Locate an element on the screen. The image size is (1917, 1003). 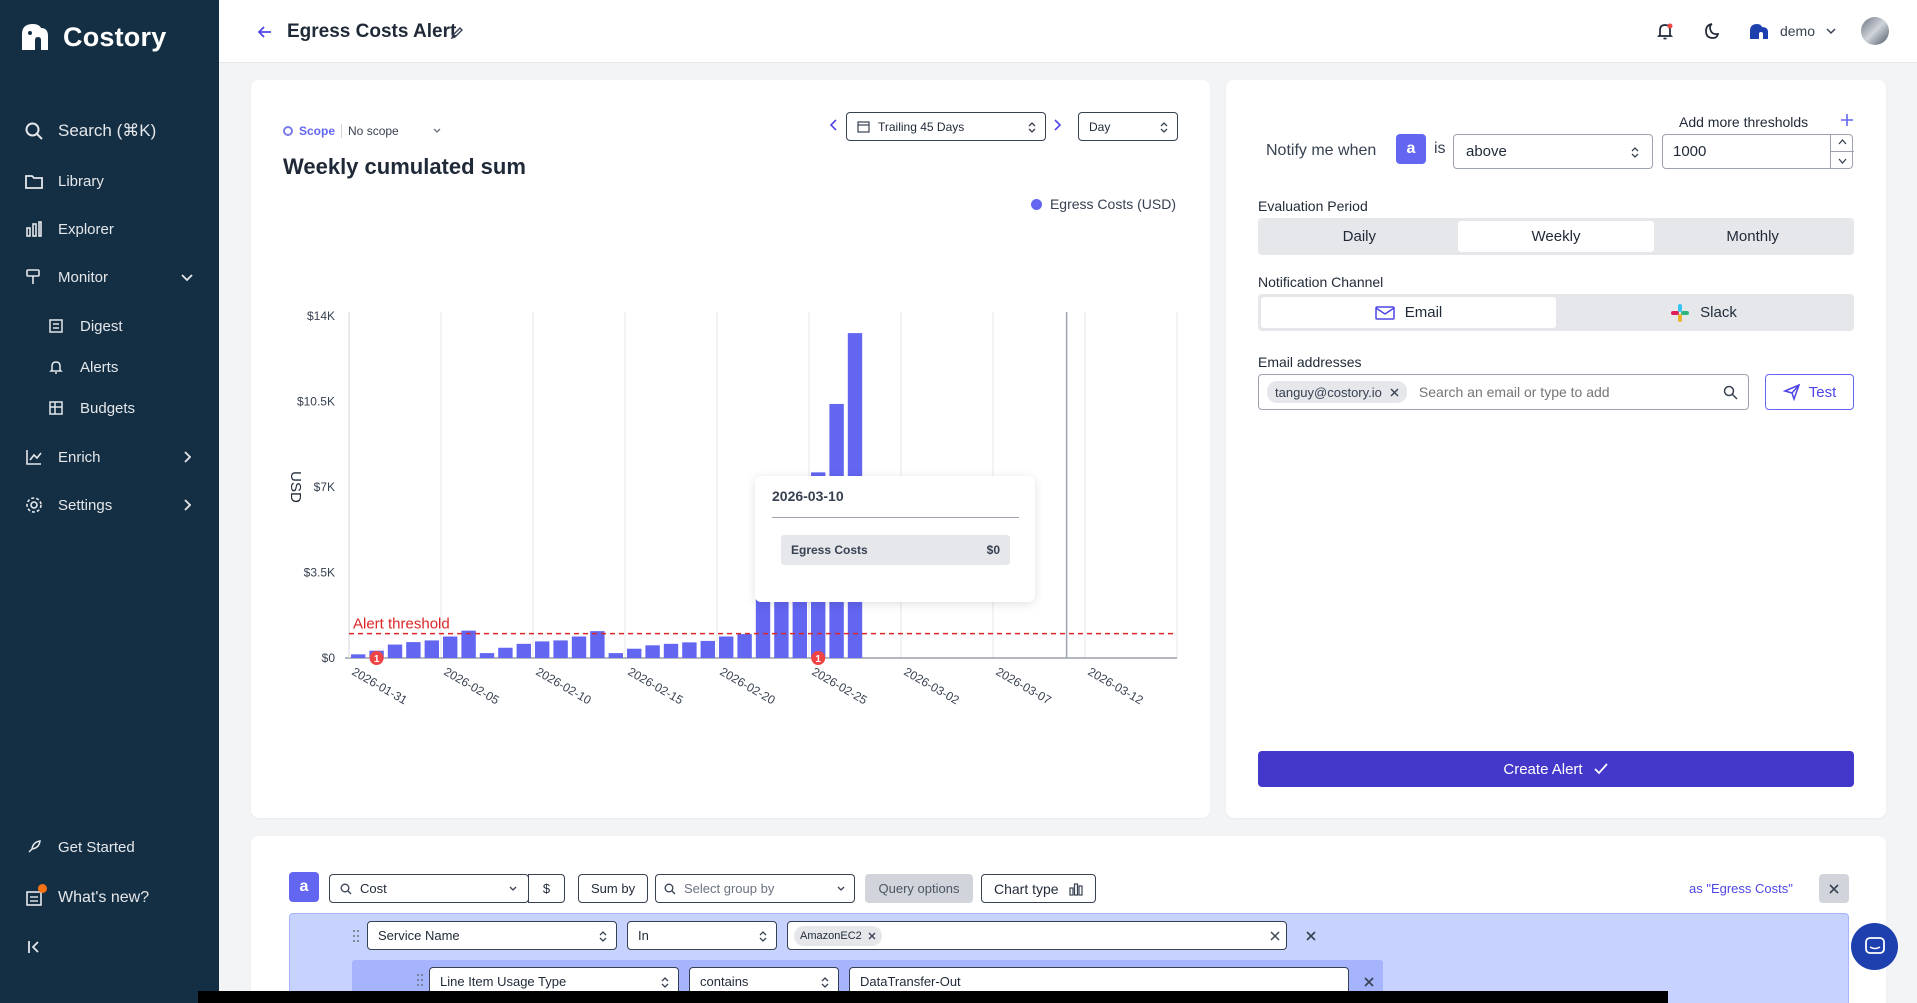
sidebar-item-enrich: Enrich is located at coordinates (109, 457).